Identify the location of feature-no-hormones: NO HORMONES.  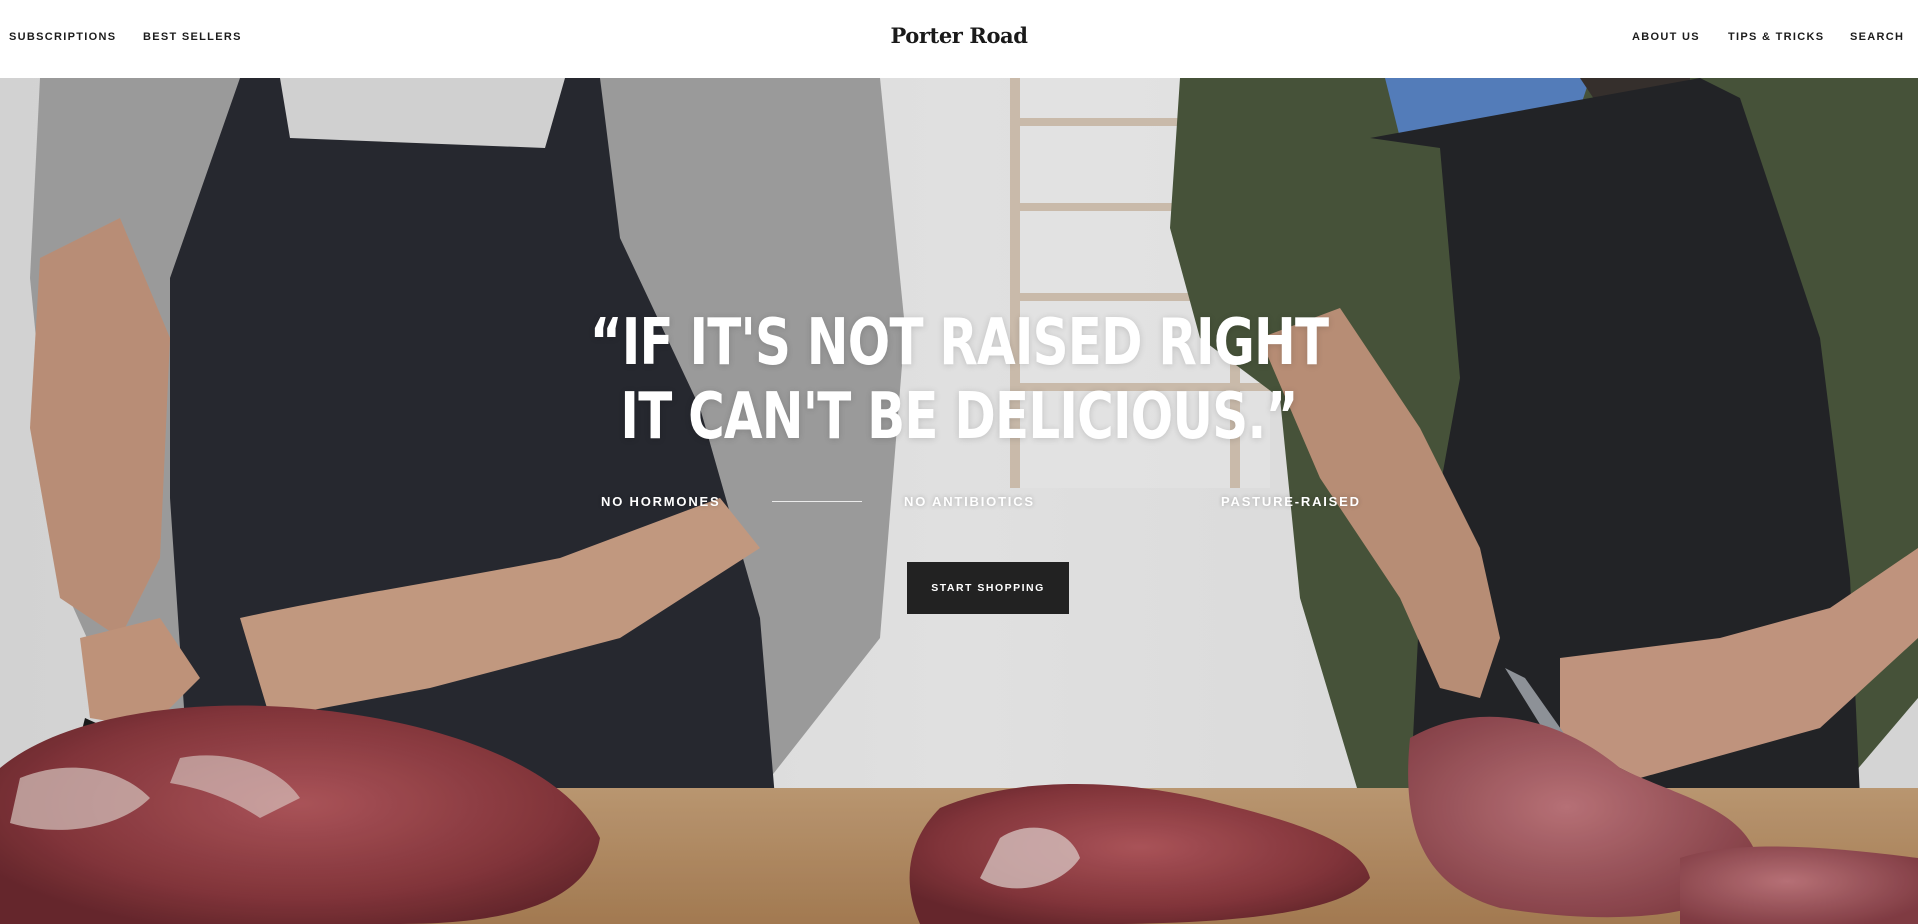
(661, 501).